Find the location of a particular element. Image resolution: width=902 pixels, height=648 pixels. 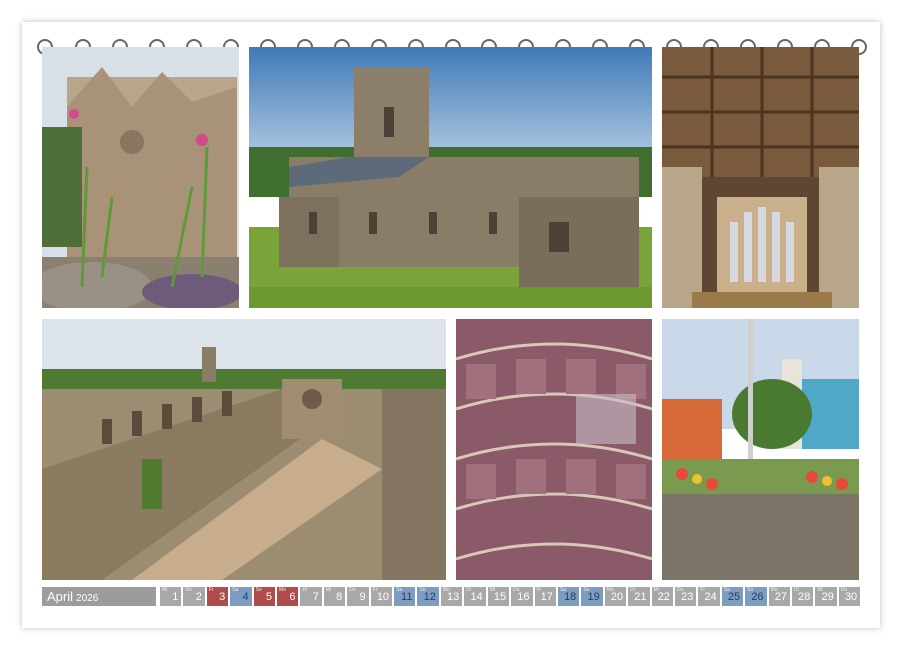

day-cell: Fr 24 is located at coordinates (709, 596).